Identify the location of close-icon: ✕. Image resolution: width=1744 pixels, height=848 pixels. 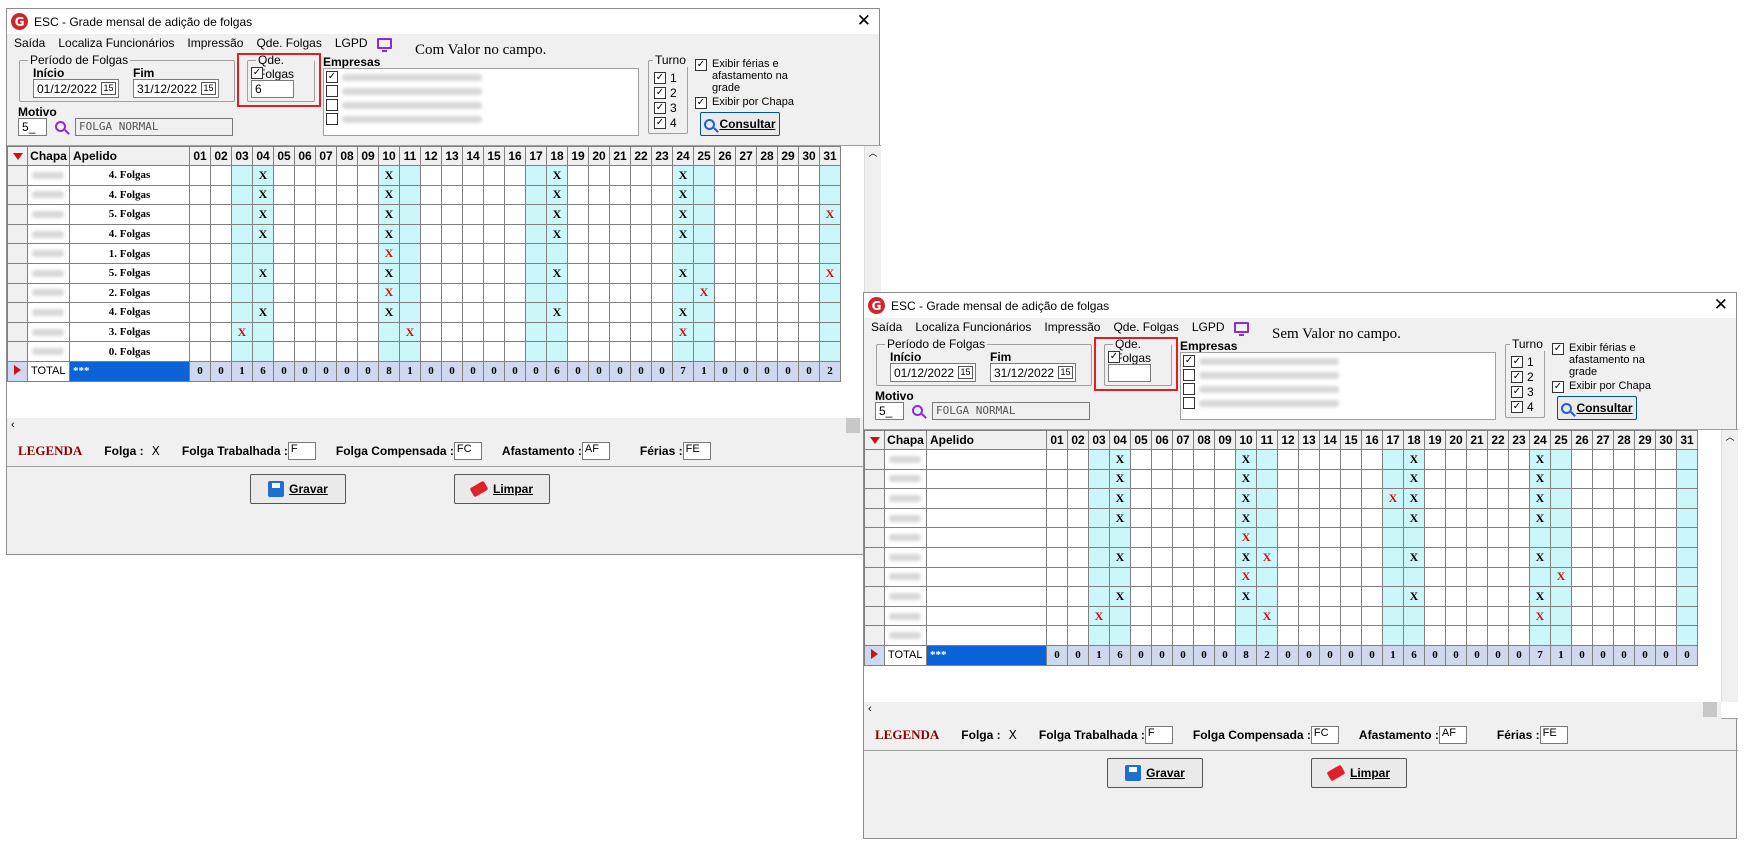
(864, 21).